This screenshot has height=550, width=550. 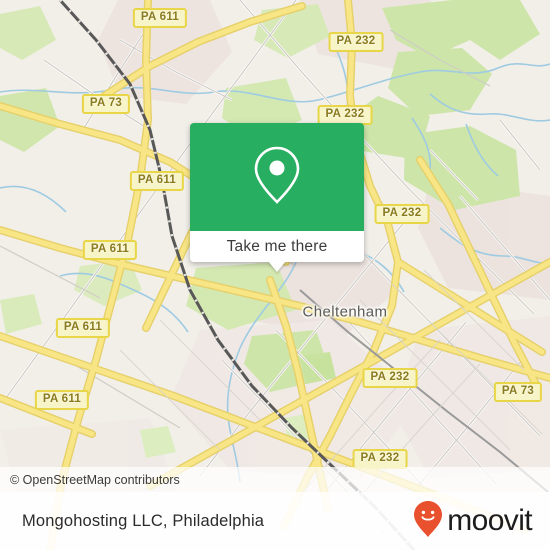 I want to click on location-pin-icon, so click(x=277, y=177).